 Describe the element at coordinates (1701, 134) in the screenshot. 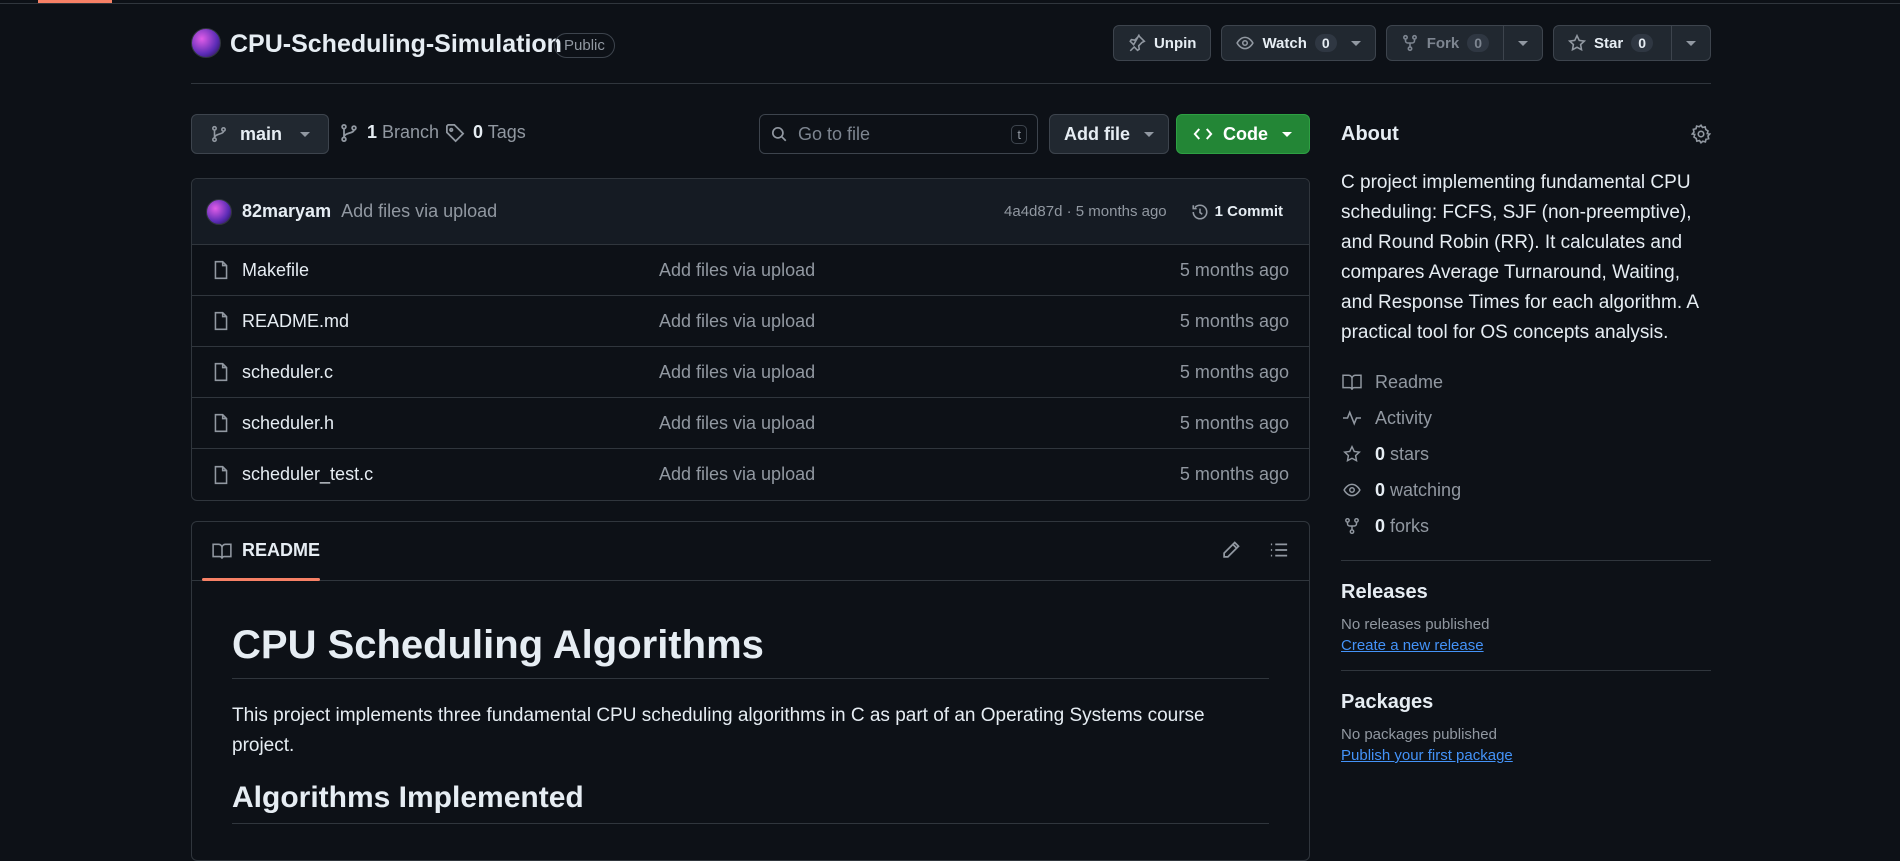

I see `gear-icon` at that location.